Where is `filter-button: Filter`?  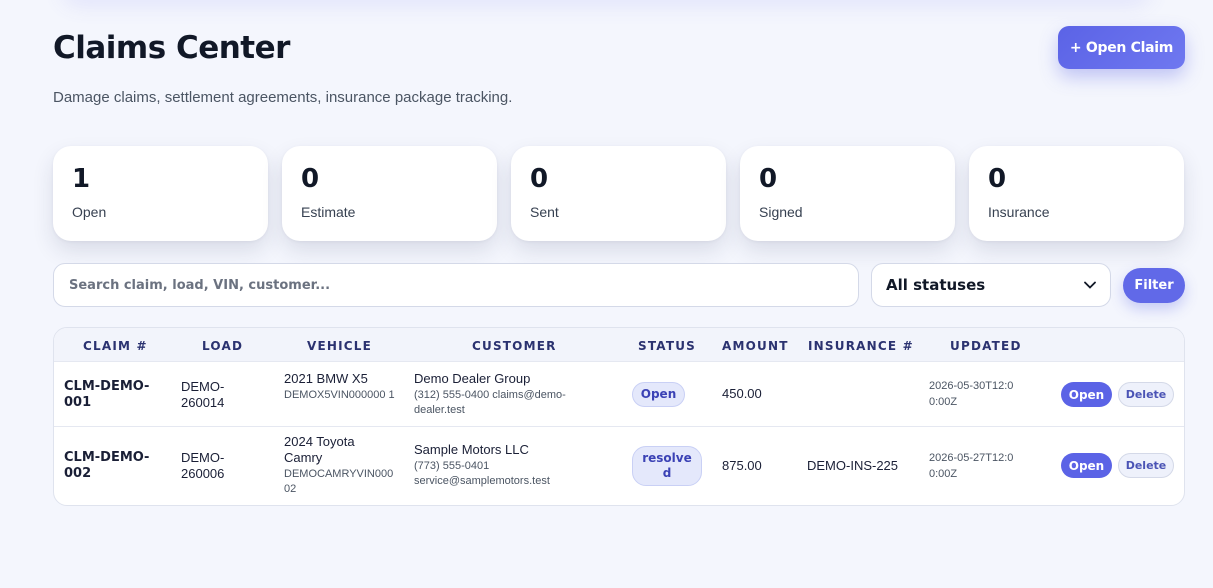
filter-button: Filter is located at coordinates (1154, 285).